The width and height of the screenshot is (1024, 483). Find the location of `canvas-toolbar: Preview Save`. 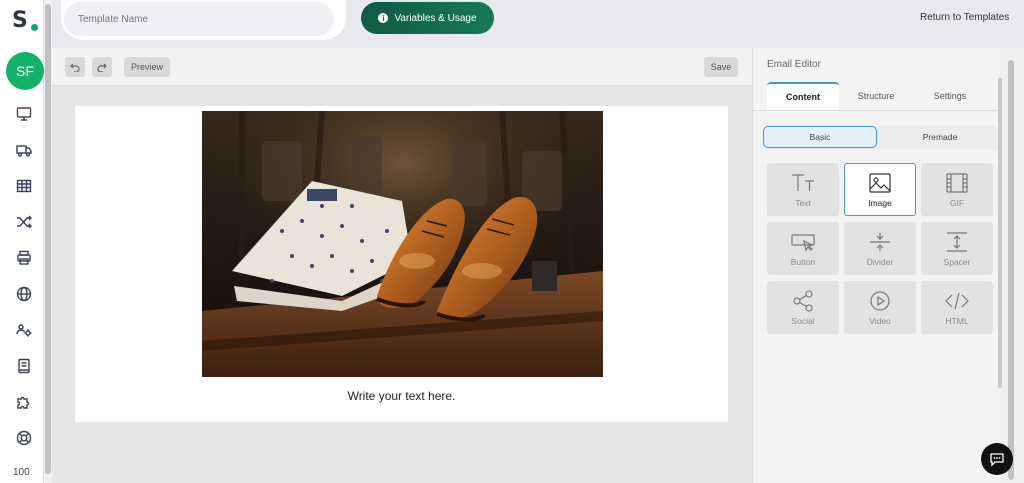

canvas-toolbar: Preview Save is located at coordinates (402, 67).